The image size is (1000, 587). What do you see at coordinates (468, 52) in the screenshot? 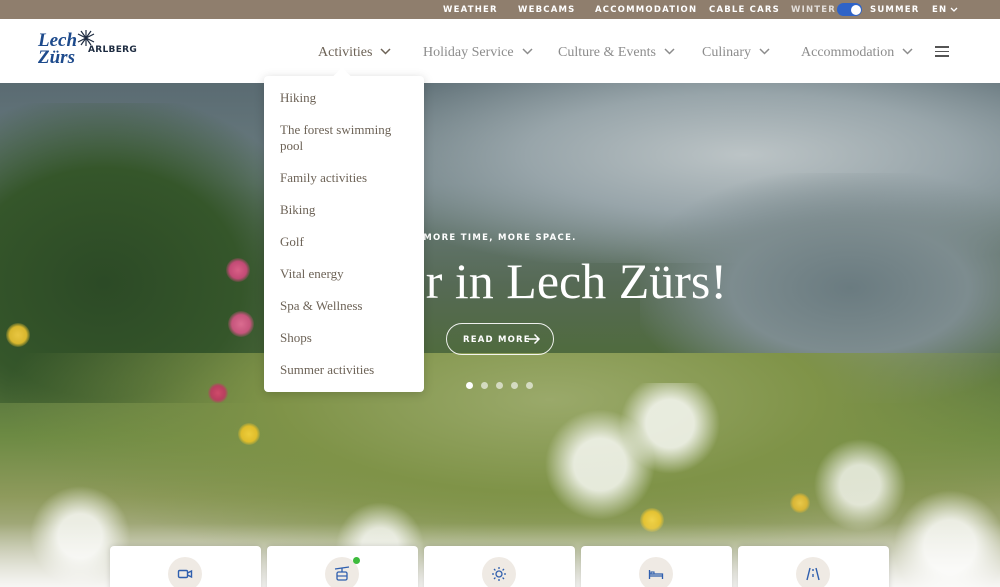
I see `nav-label: Holiday Service` at bounding box center [468, 52].